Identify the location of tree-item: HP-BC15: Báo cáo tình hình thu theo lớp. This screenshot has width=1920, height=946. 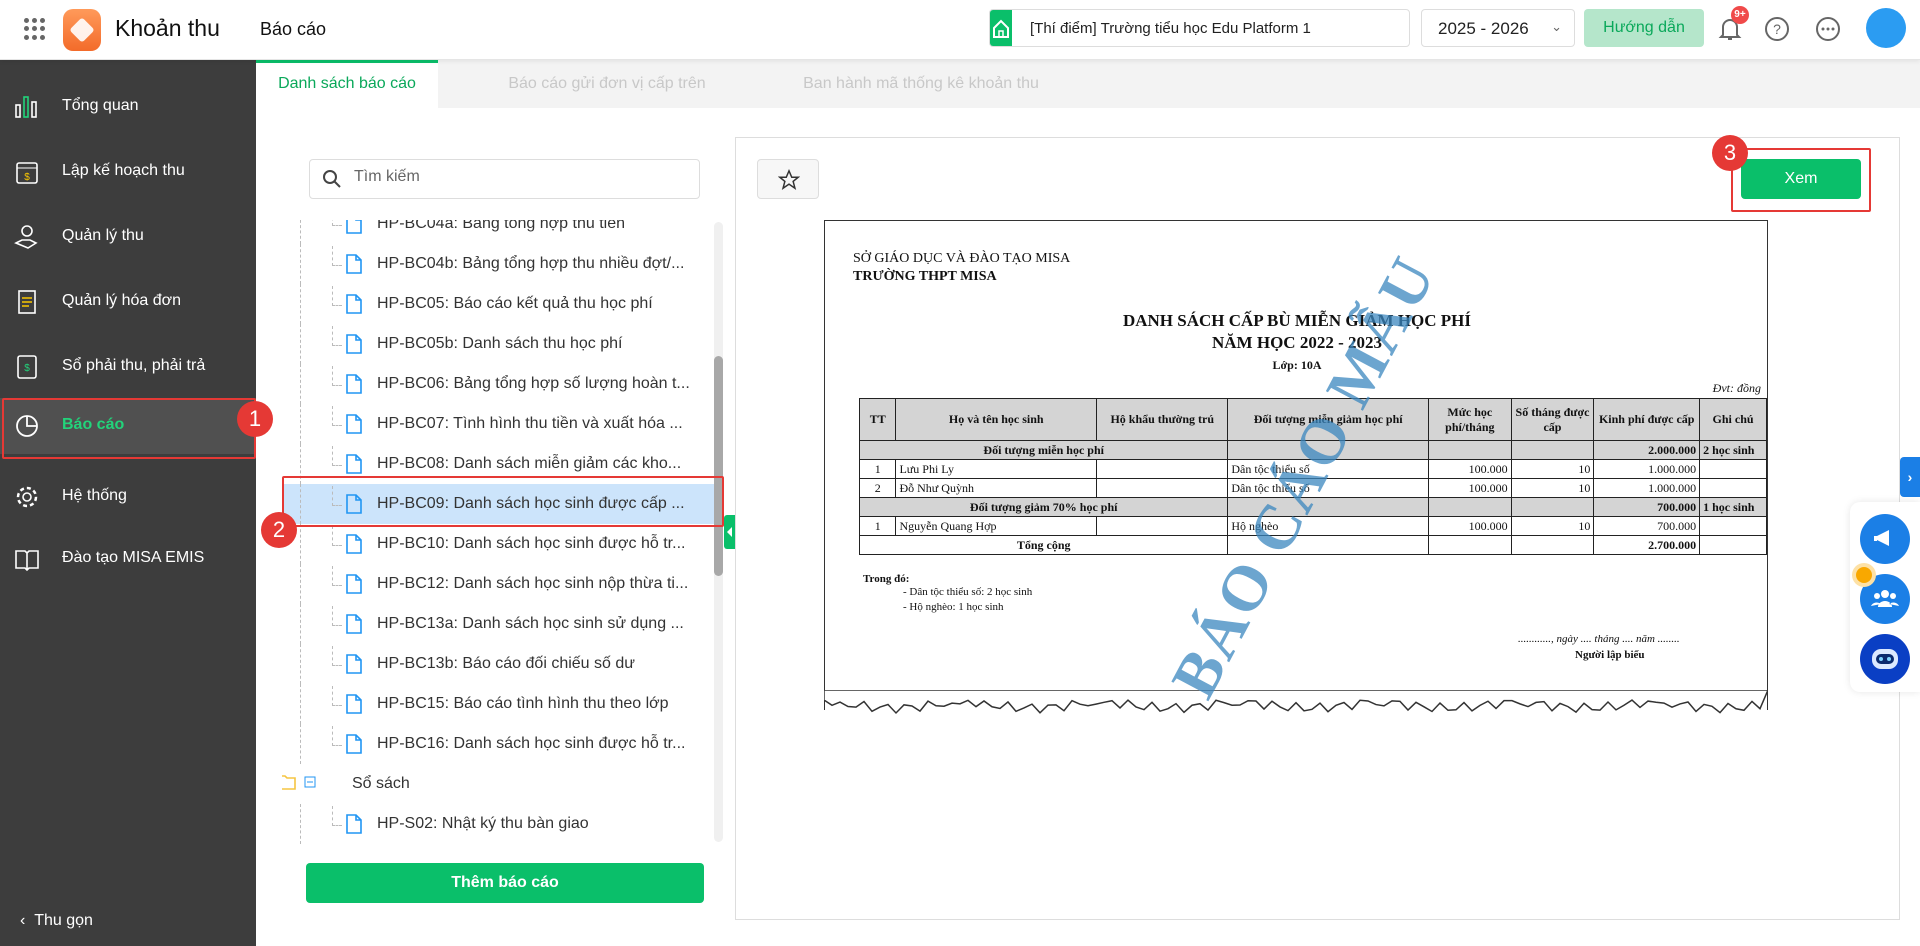
(502, 704).